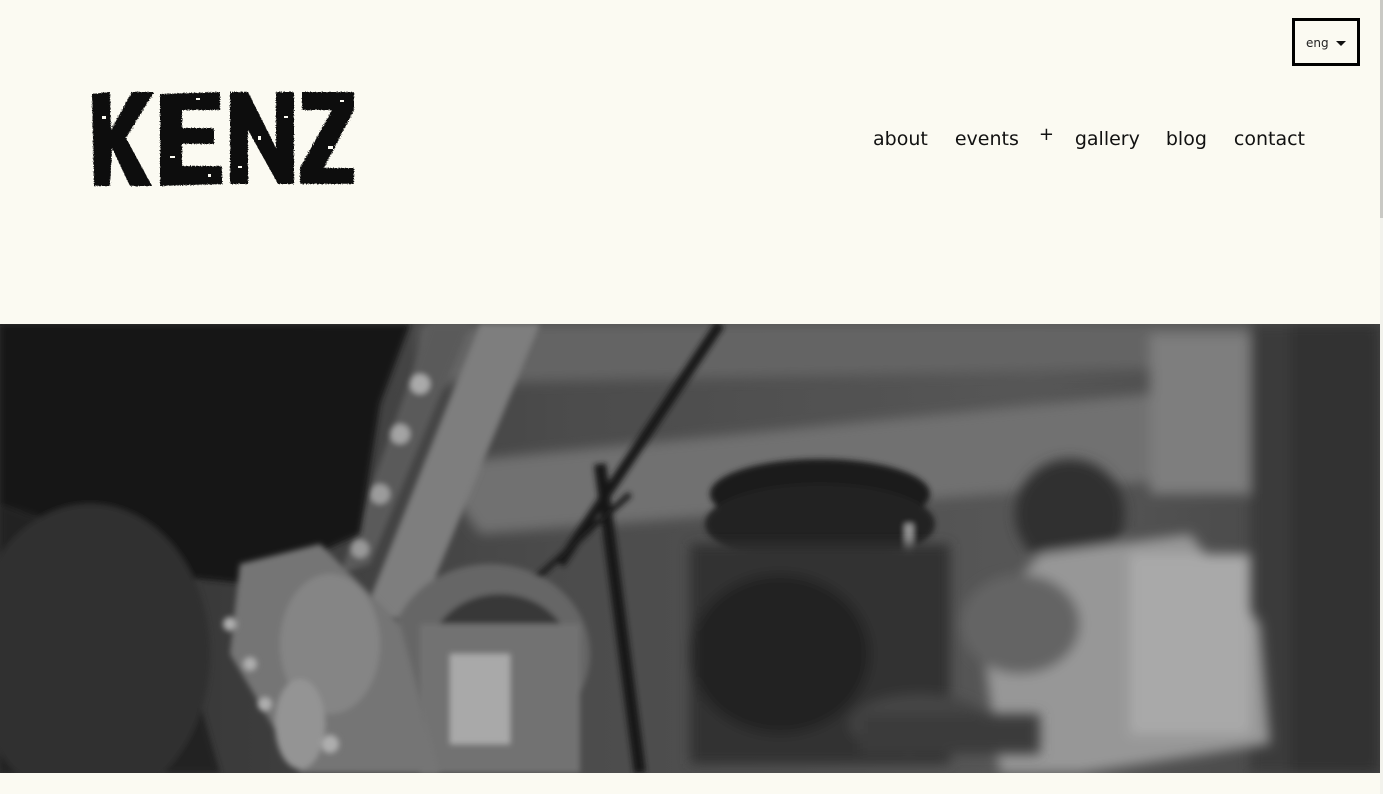 This screenshot has width=1383, height=794. I want to click on language-value: eng, so click(1317, 43).